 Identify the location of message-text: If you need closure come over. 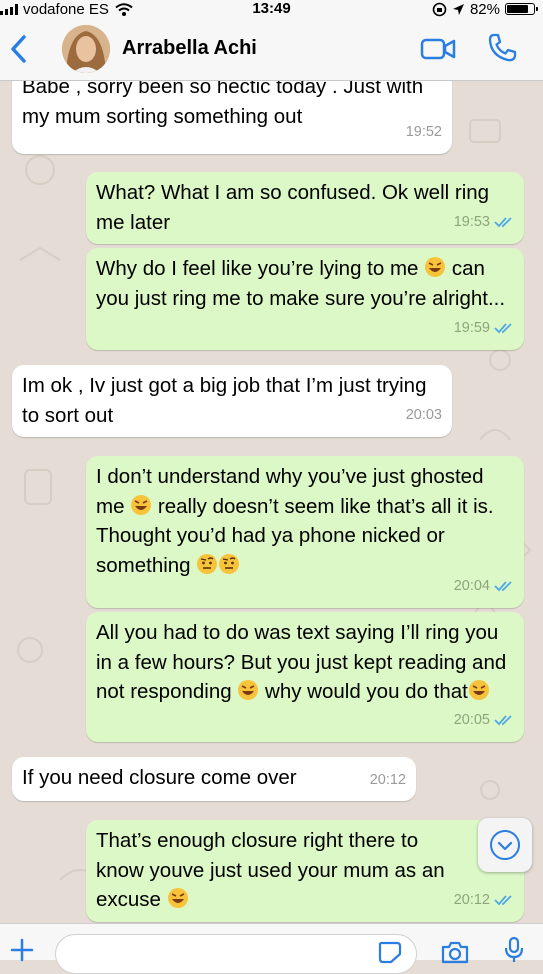
(159, 777).